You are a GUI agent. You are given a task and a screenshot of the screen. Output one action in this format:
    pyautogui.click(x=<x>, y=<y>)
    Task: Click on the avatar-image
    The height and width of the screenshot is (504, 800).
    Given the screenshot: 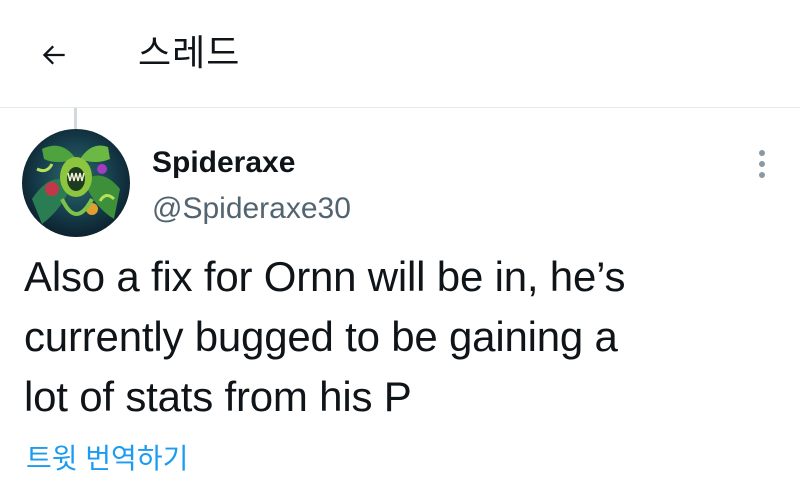 What is the action you would take?
    pyautogui.click(x=76, y=183)
    